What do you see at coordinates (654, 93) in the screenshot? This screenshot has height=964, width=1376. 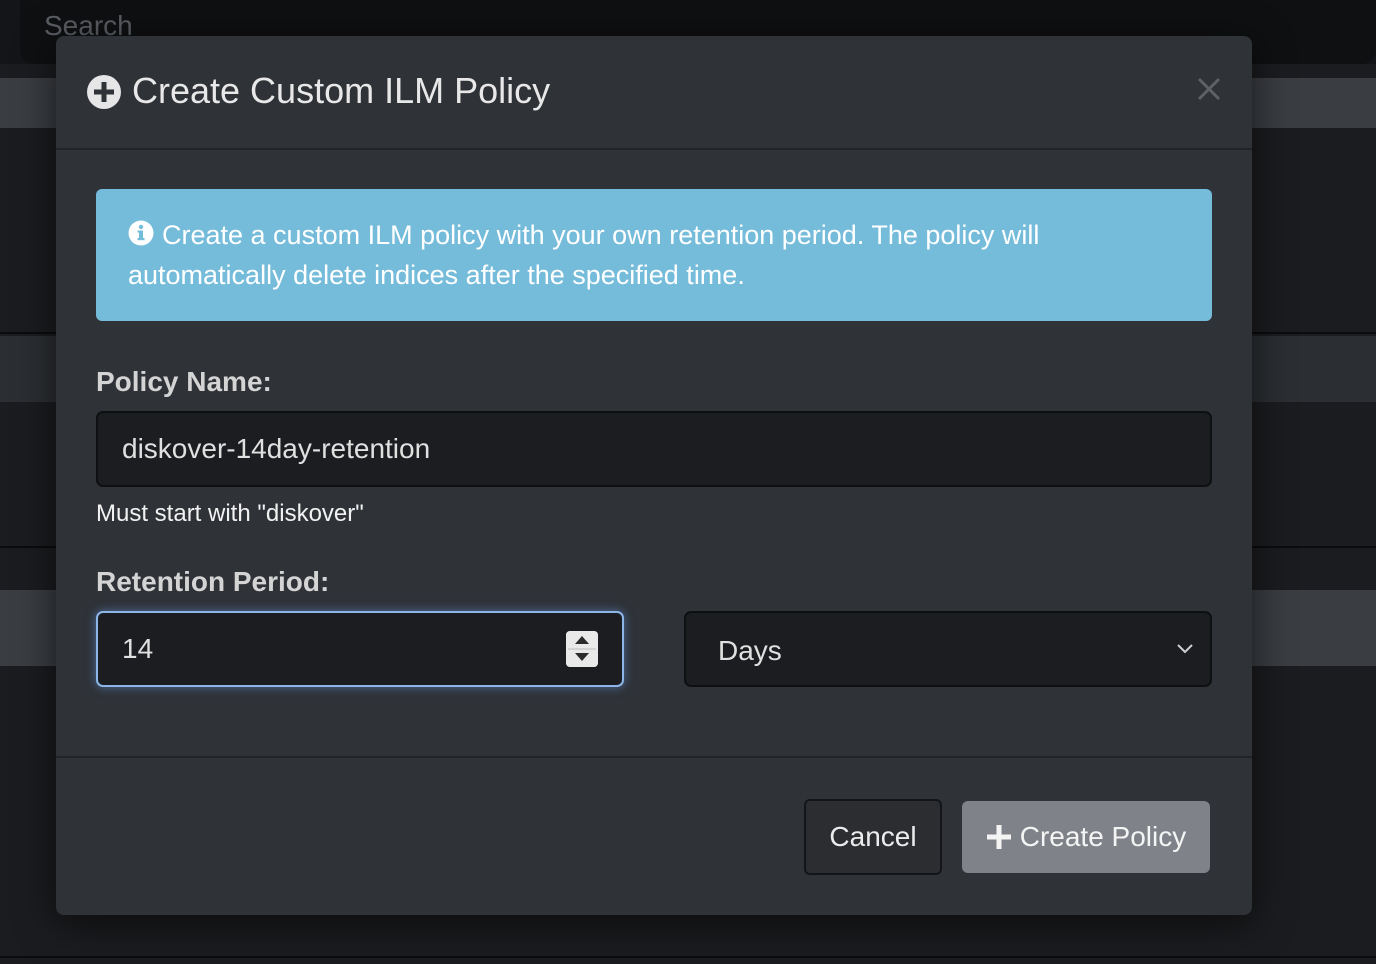 I see `modal-header: Create Custom ILM Policy` at bounding box center [654, 93].